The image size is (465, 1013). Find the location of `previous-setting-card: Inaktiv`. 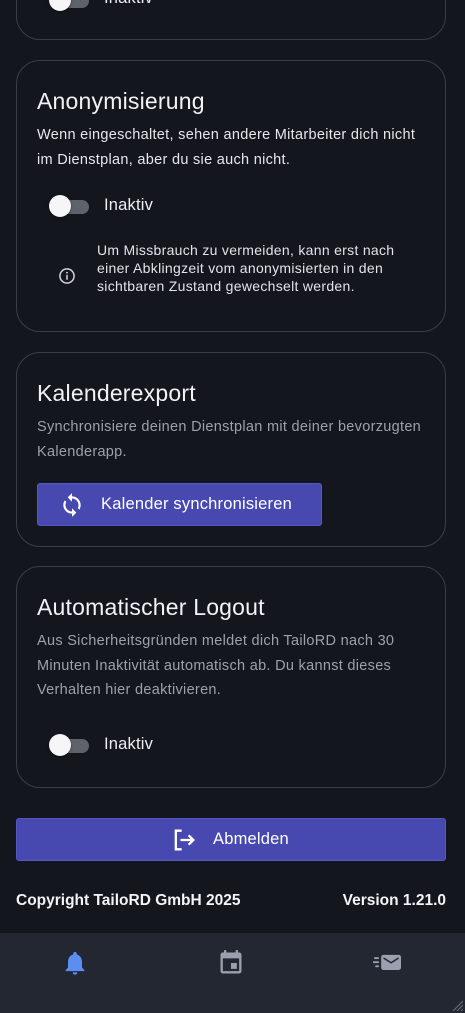

previous-setting-card: Inaktiv is located at coordinates (231, 20).